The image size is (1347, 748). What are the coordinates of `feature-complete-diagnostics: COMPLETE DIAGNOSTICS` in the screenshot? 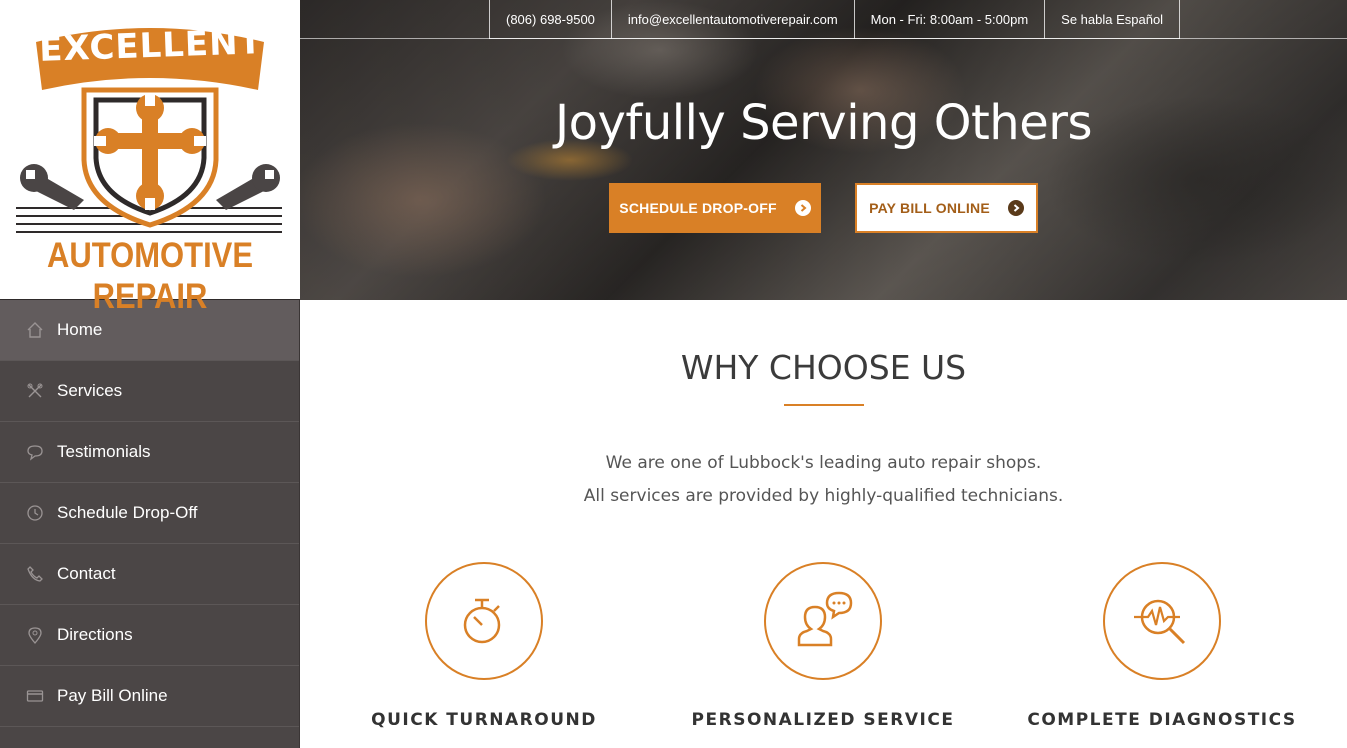 It's located at (1162, 646).